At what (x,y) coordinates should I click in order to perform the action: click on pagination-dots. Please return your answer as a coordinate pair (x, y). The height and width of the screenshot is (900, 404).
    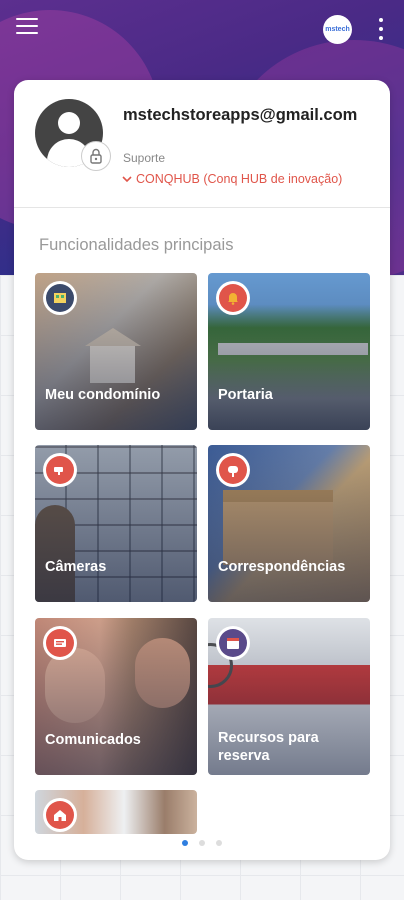
    Looking at the image, I should click on (202, 843).